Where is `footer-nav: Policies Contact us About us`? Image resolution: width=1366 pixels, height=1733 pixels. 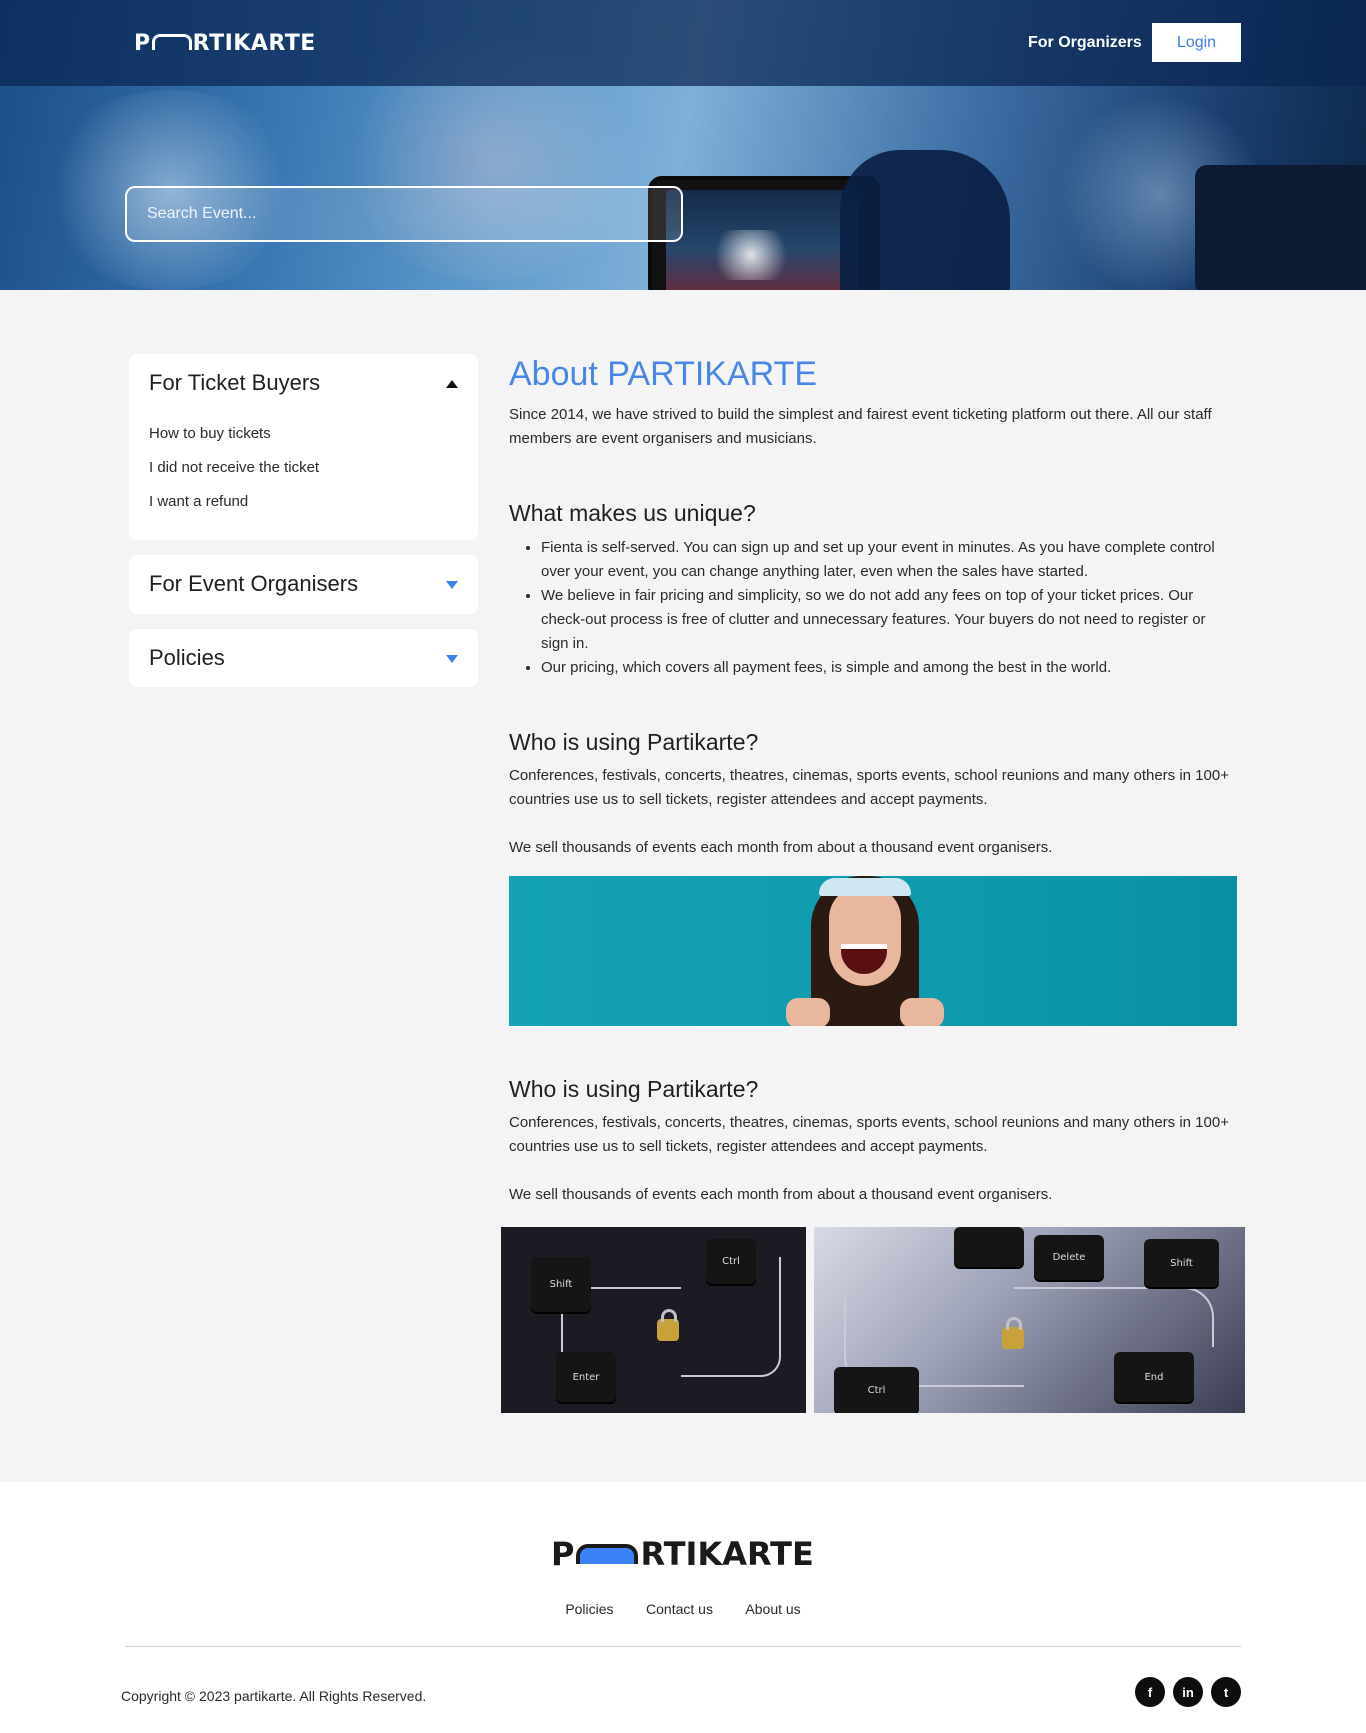 footer-nav: Policies Contact us About us is located at coordinates (683, 1610).